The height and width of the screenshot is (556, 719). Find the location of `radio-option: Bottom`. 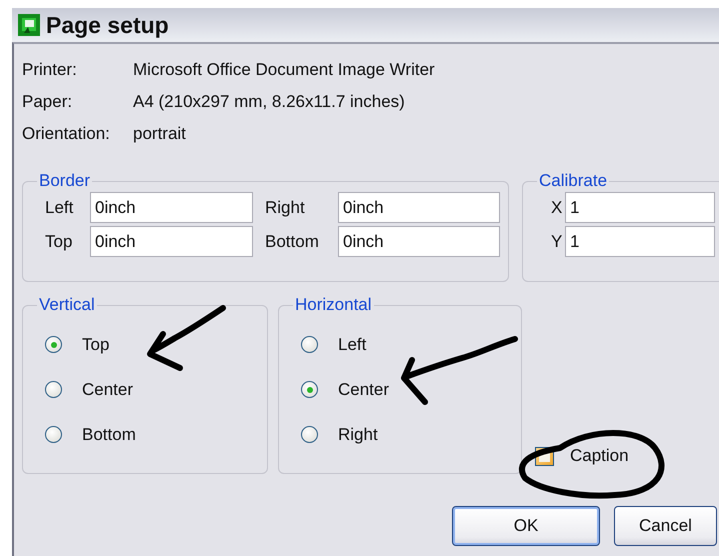

radio-option: Bottom is located at coordinates (90, 434).